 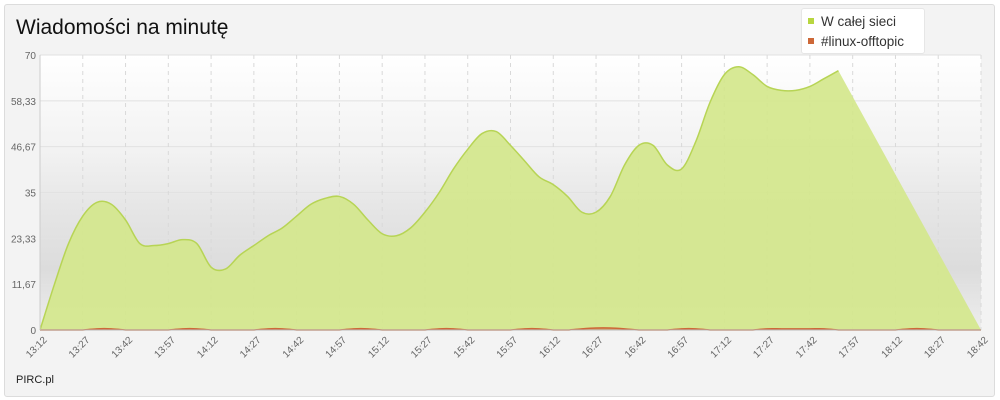 I want to click on x-tick-label: 15:27, so click(x=422, y=348).